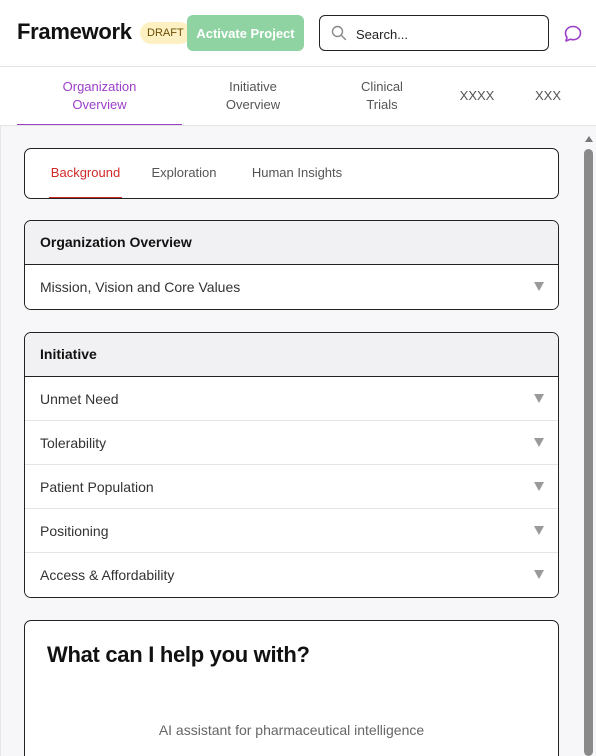 Image resolution: width=596 pixels, height=756 pixels. What do you see at coordinates (74, 531) in the screenshot?
I see `accordion-label: Positioning` at bounding box center [74, 531].